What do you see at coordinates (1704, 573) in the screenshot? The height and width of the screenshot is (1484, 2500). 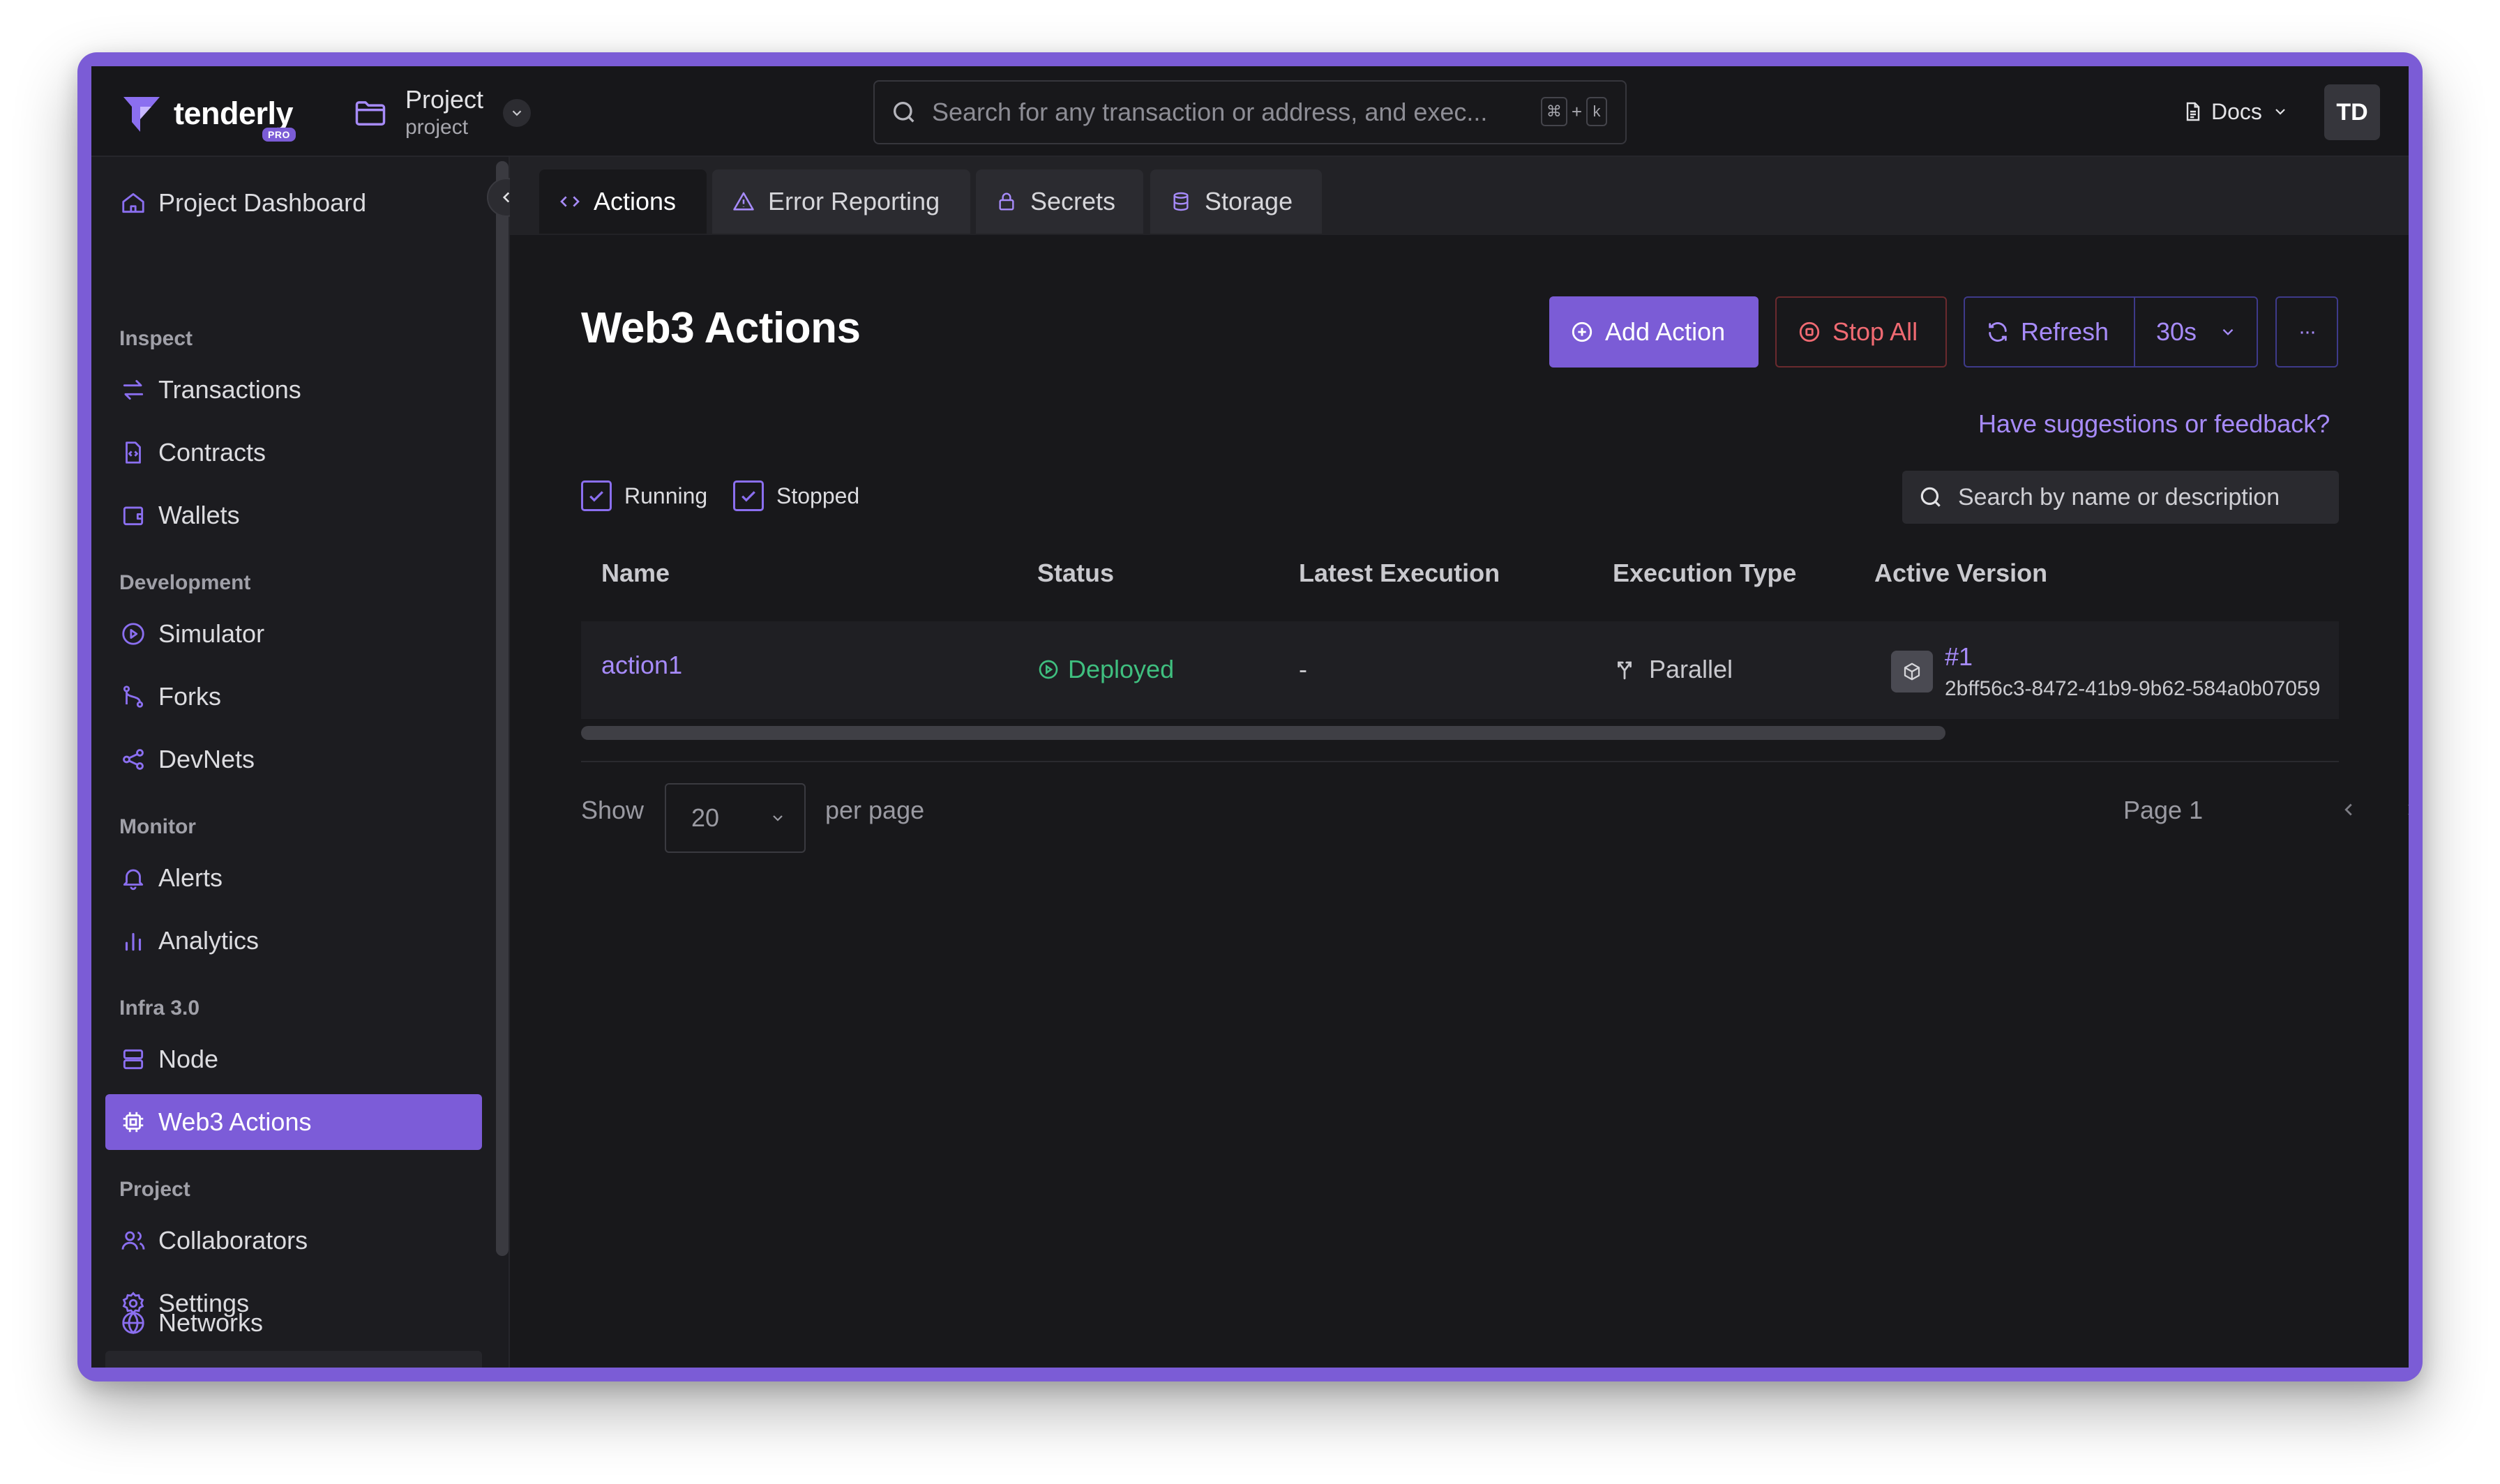 I see `column-header-execution-type: Execution Type` at bounding box center [1704, 573].